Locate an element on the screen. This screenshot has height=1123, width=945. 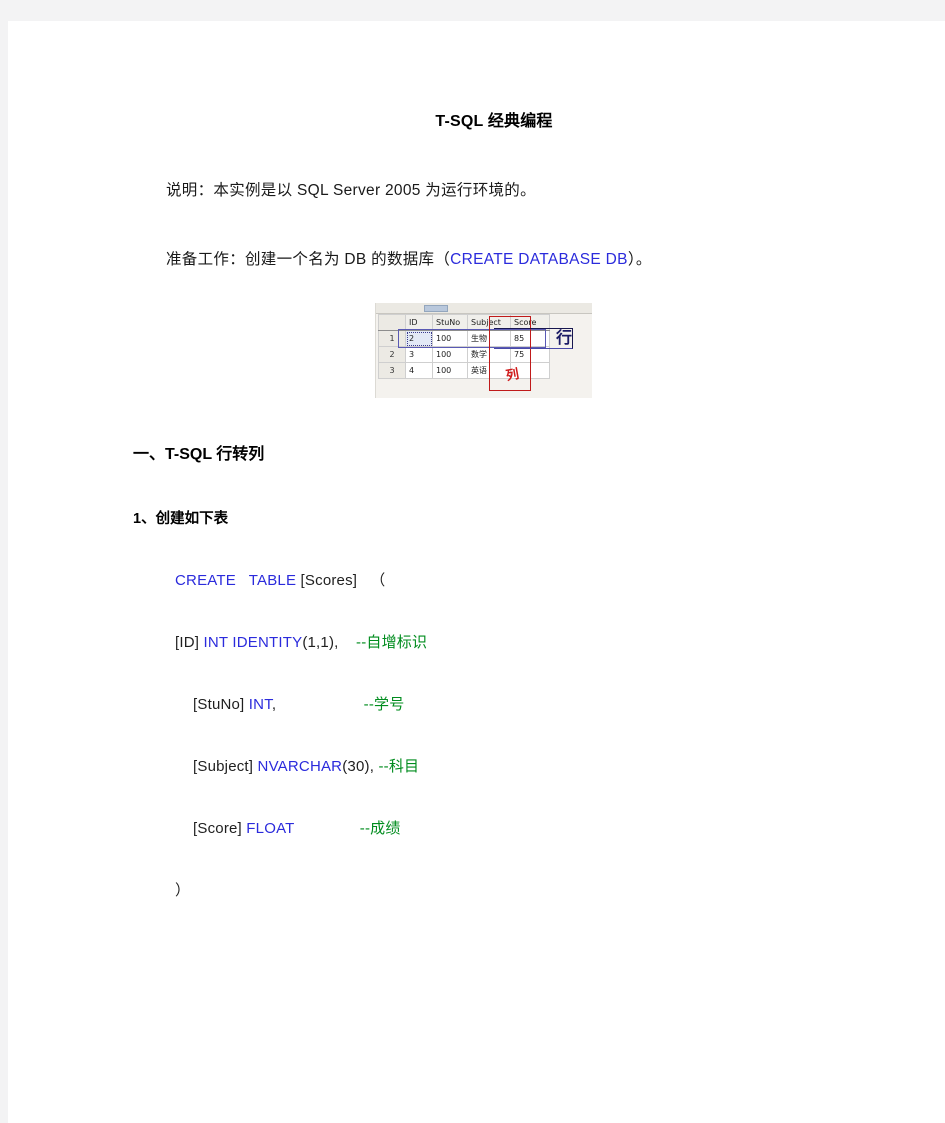
cell-score: 85 is located at coordinates (530, 338).